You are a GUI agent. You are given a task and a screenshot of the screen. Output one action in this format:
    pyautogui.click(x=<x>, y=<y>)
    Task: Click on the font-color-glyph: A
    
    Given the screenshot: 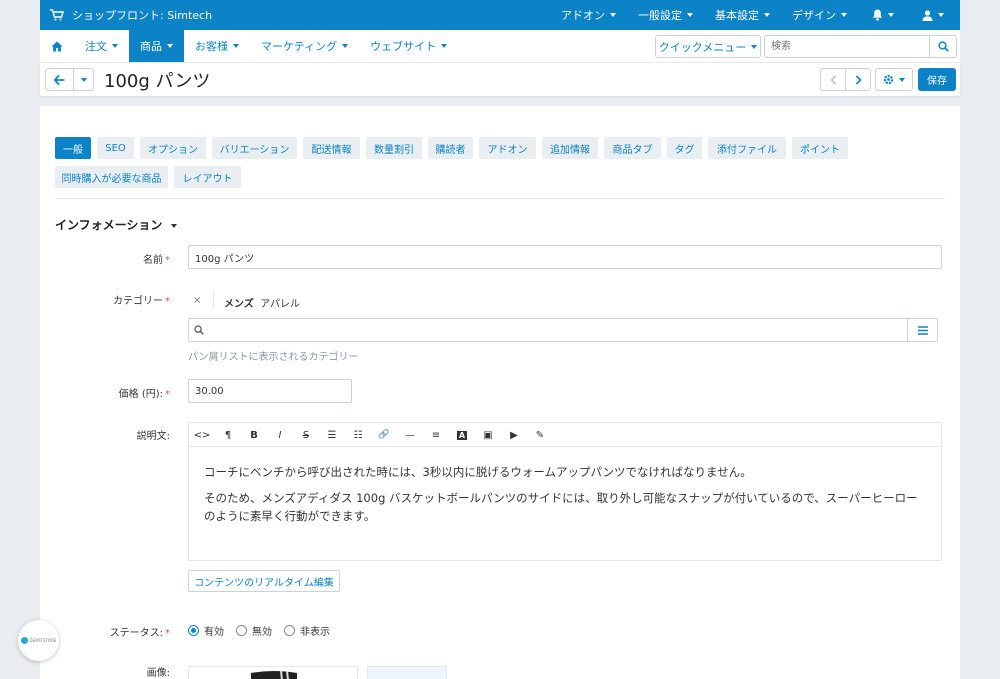 What is the action you would take?
    pyautogui.click(x=462, y=435)
    